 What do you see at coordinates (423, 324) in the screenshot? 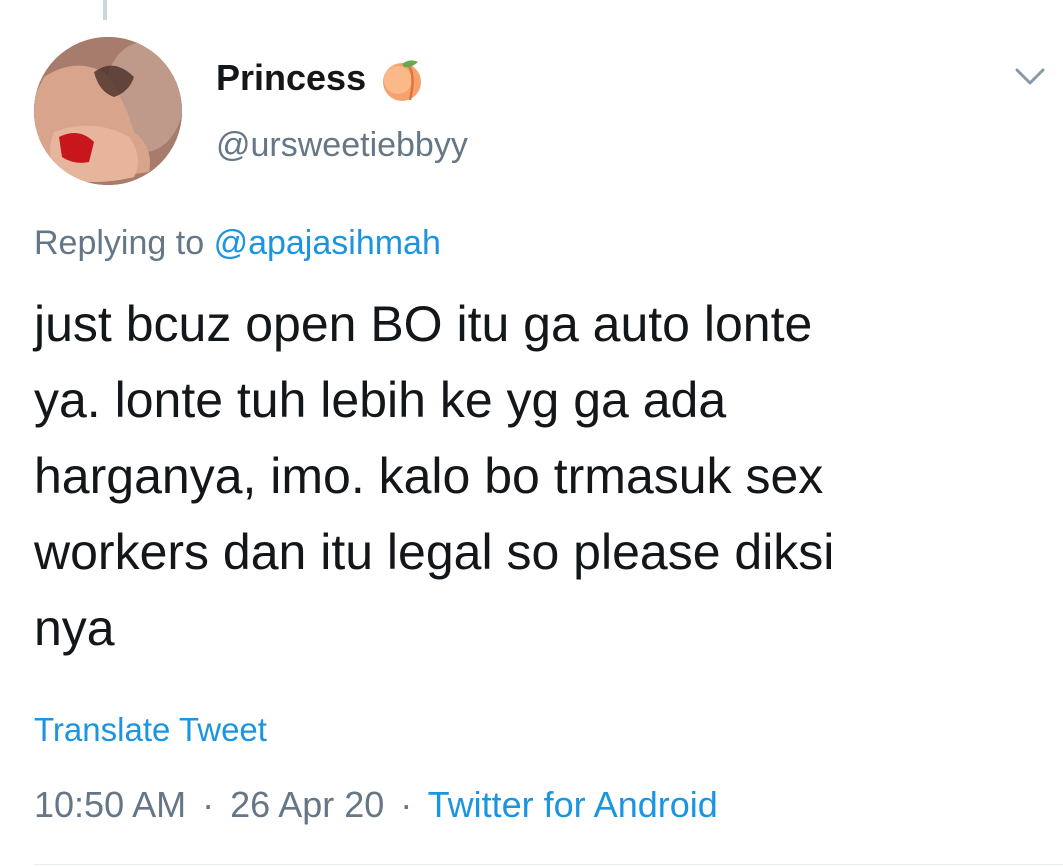
I see `tweet-text-line: just bcuz open BO itu ga auto lonte` at bounding box center [423, 324].